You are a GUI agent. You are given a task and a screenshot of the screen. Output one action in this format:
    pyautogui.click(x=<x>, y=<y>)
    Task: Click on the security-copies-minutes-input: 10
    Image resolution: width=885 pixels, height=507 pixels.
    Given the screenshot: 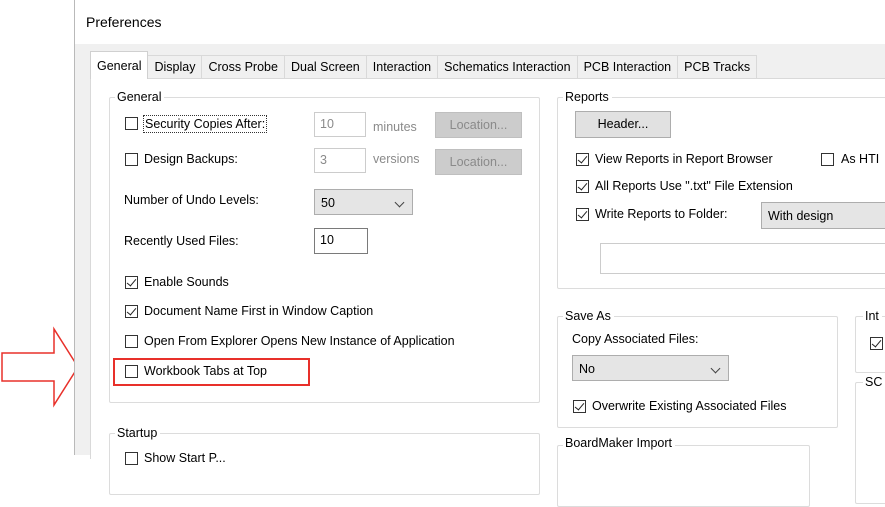 What is the action you would take?
    pyautogui.click(x=340, y=124)
    